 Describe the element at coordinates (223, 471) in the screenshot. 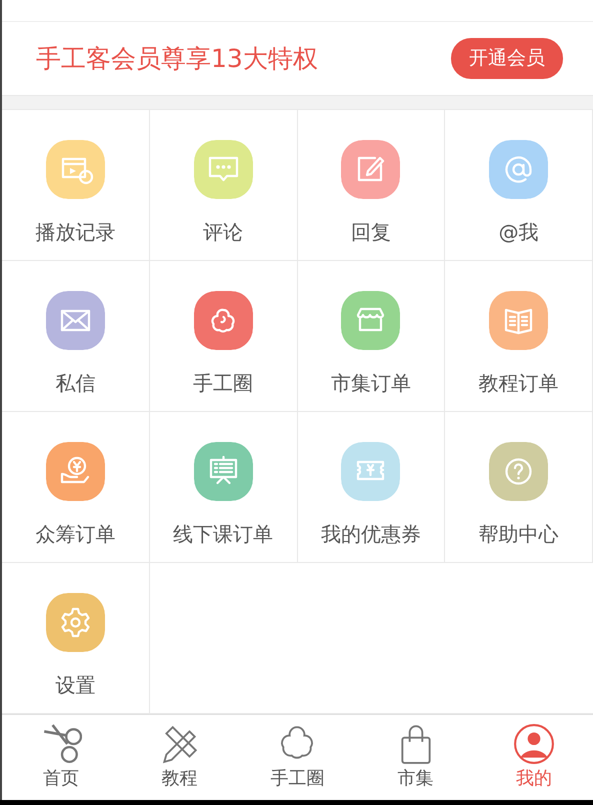

I see `presentation-board-icon` at that location.